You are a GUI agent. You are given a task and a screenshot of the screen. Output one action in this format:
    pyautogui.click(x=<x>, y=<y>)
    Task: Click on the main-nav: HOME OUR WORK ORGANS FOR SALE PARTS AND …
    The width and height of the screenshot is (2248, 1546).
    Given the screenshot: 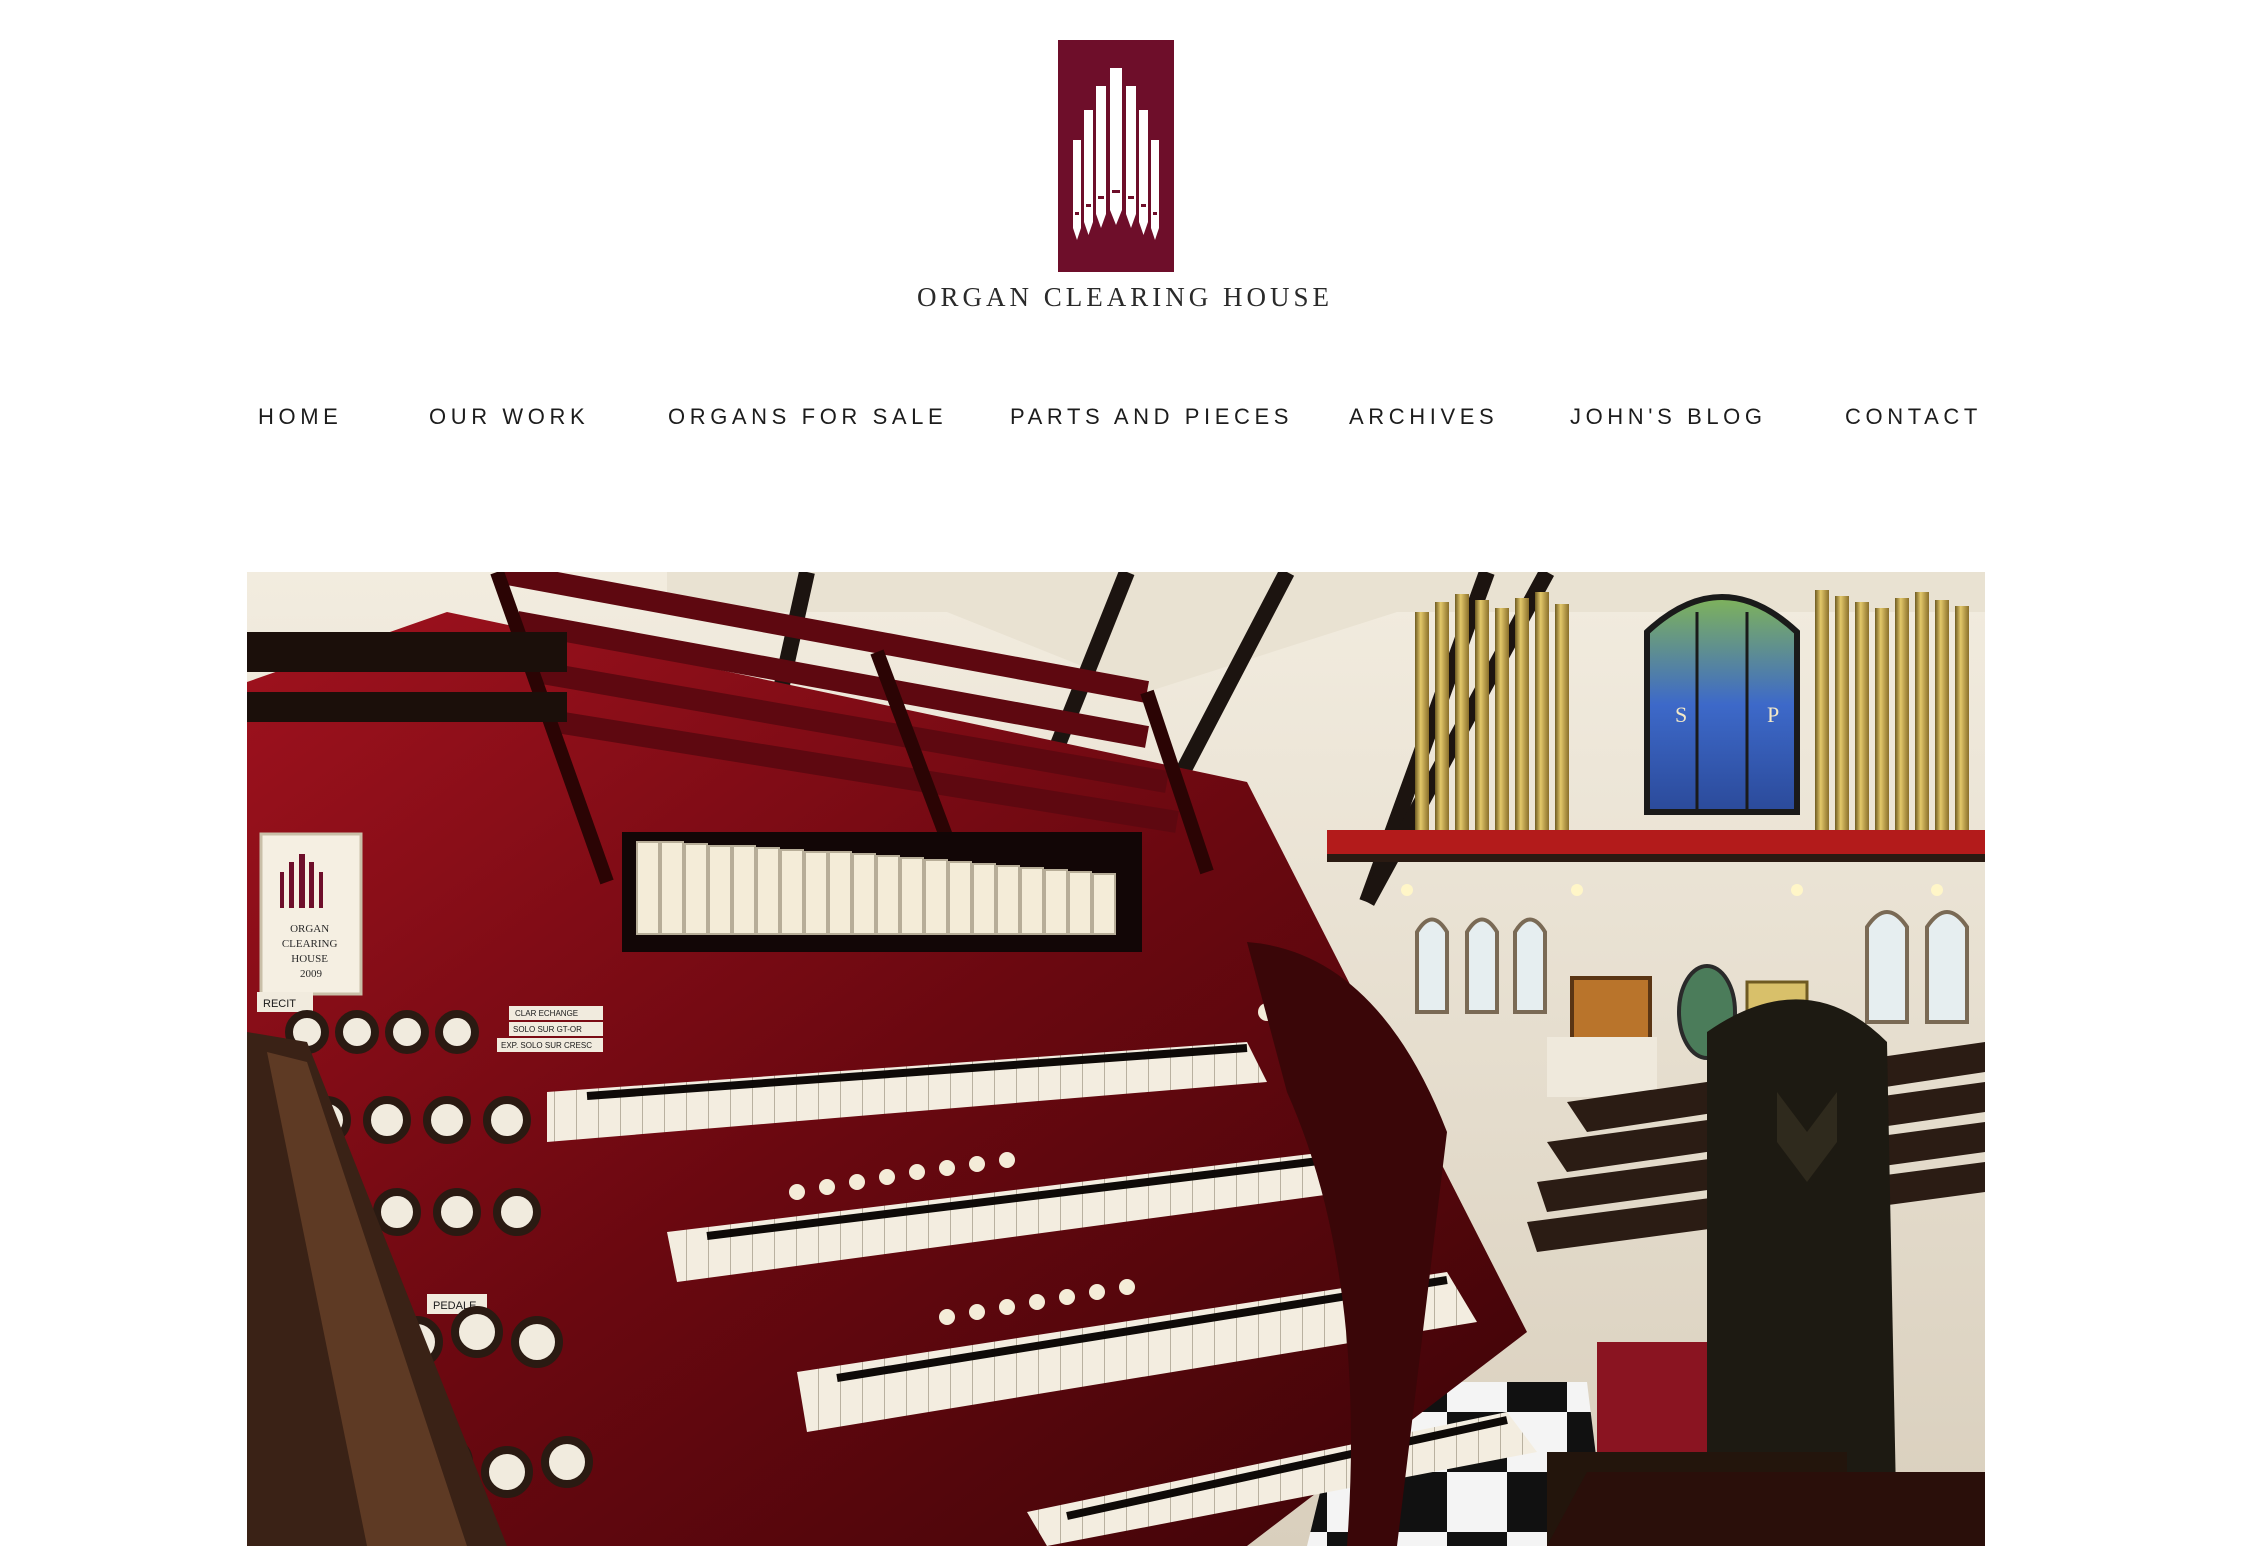 What is the action you would take?
    pyautogui.click(x=1124, y=418)
    